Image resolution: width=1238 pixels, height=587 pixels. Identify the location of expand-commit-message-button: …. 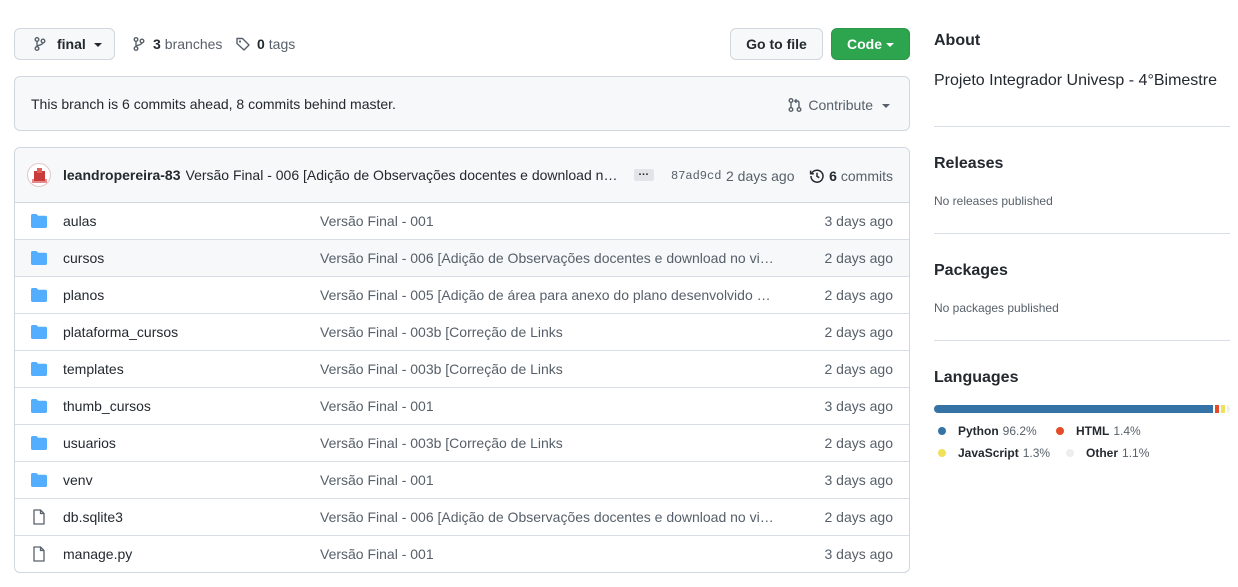
(643, 174).